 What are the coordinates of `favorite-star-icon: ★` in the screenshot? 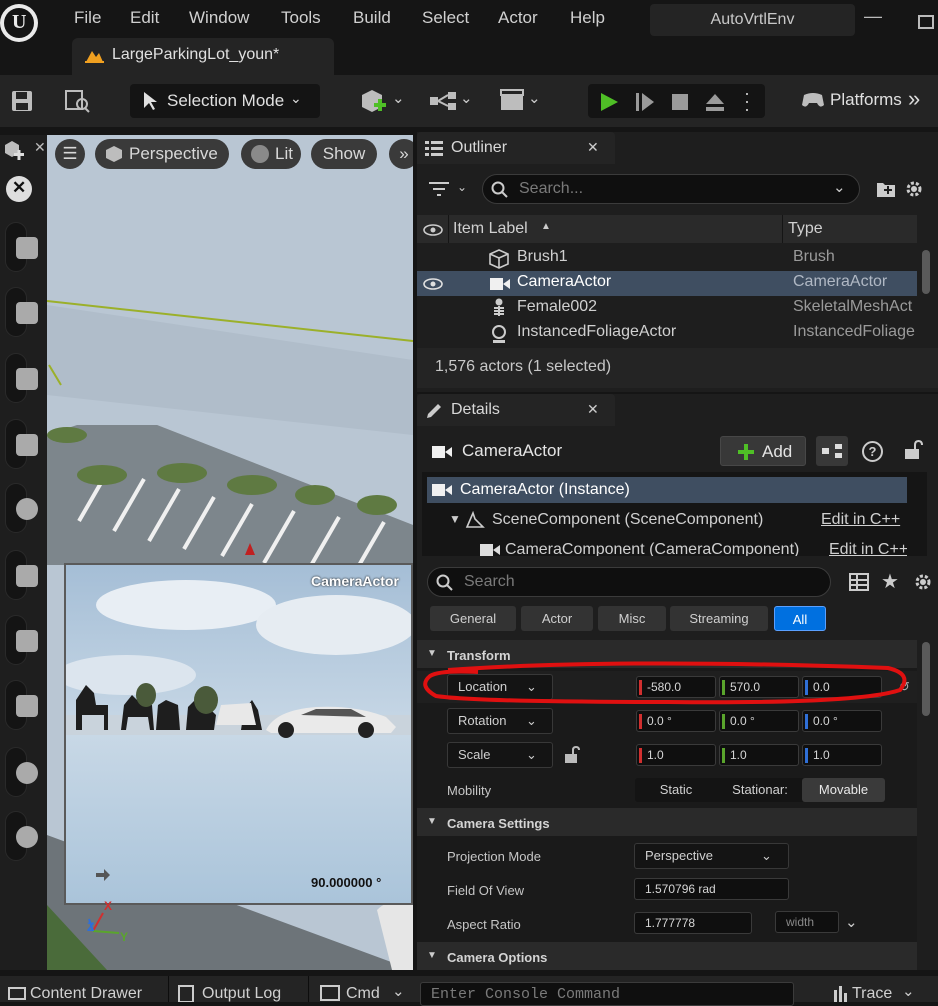 It's located at (890, 581).